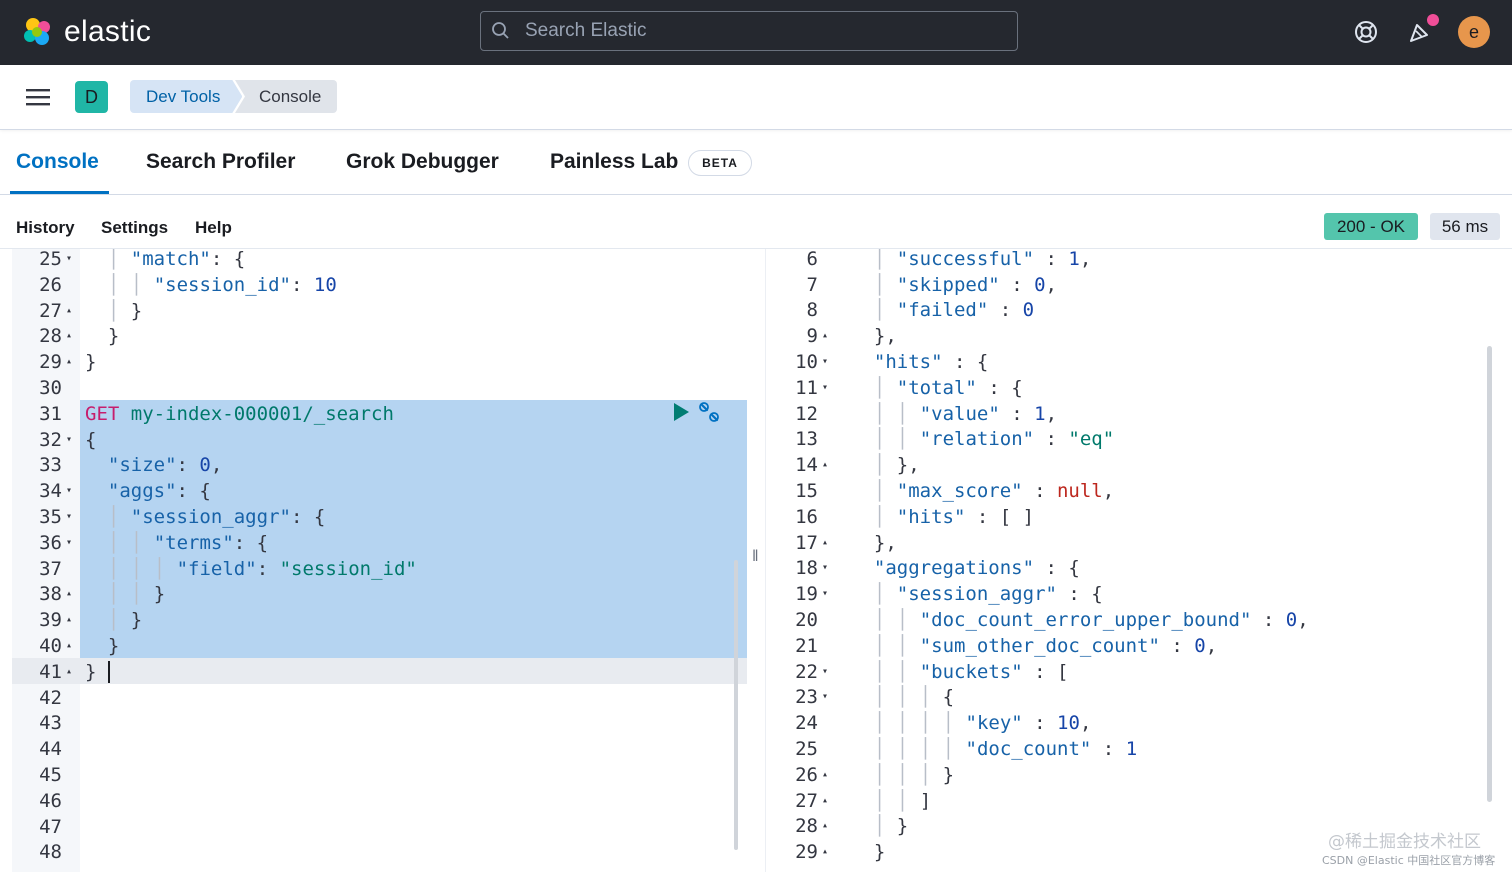 This screenshot has height=872, width=1512. What do you see at coordinates (134, 228) in the screenshot?
I see `settings-link: Settings` at bounding box center [134, 228].